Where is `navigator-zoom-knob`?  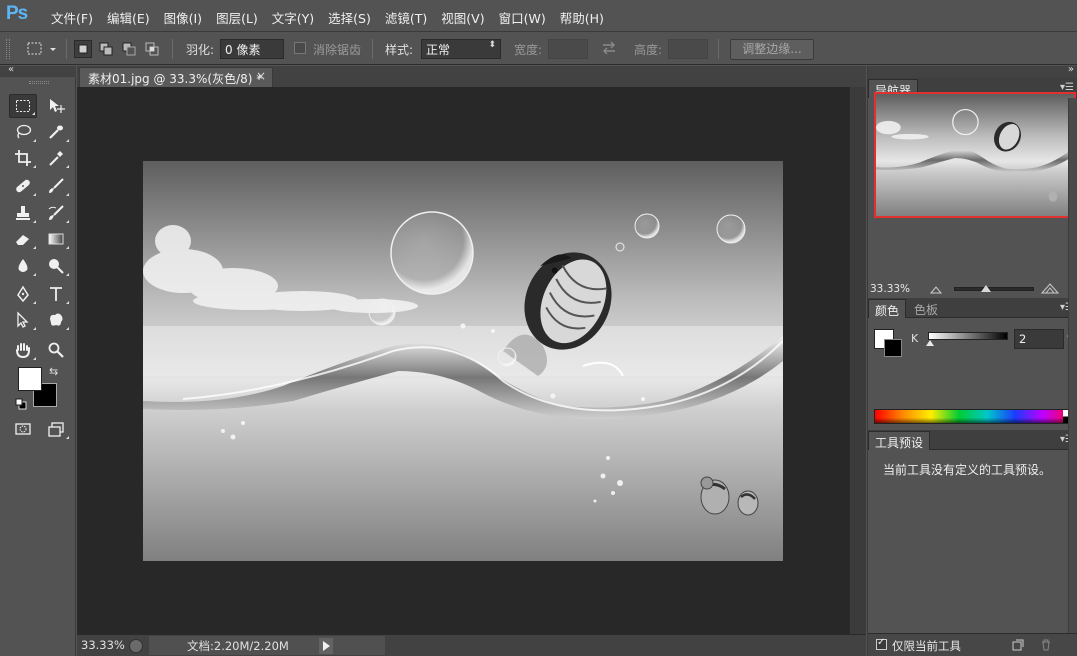 navigator-zoom-knob is located at coordinates (986, 288).